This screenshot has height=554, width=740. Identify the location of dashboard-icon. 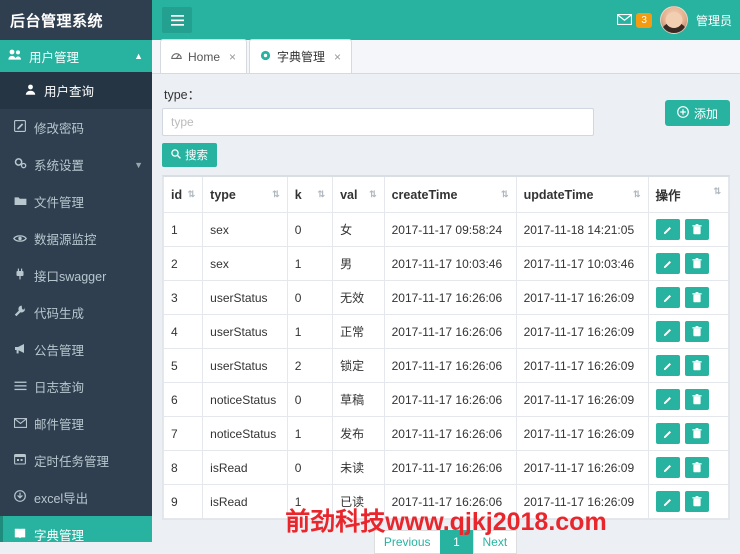
(176, 56).